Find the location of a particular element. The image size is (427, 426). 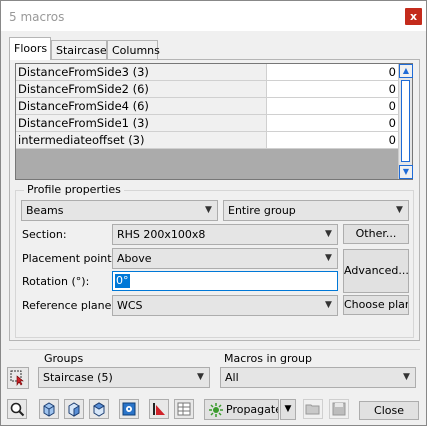

tab-staircase-label: Staircase is located at coordinates (81, 50).